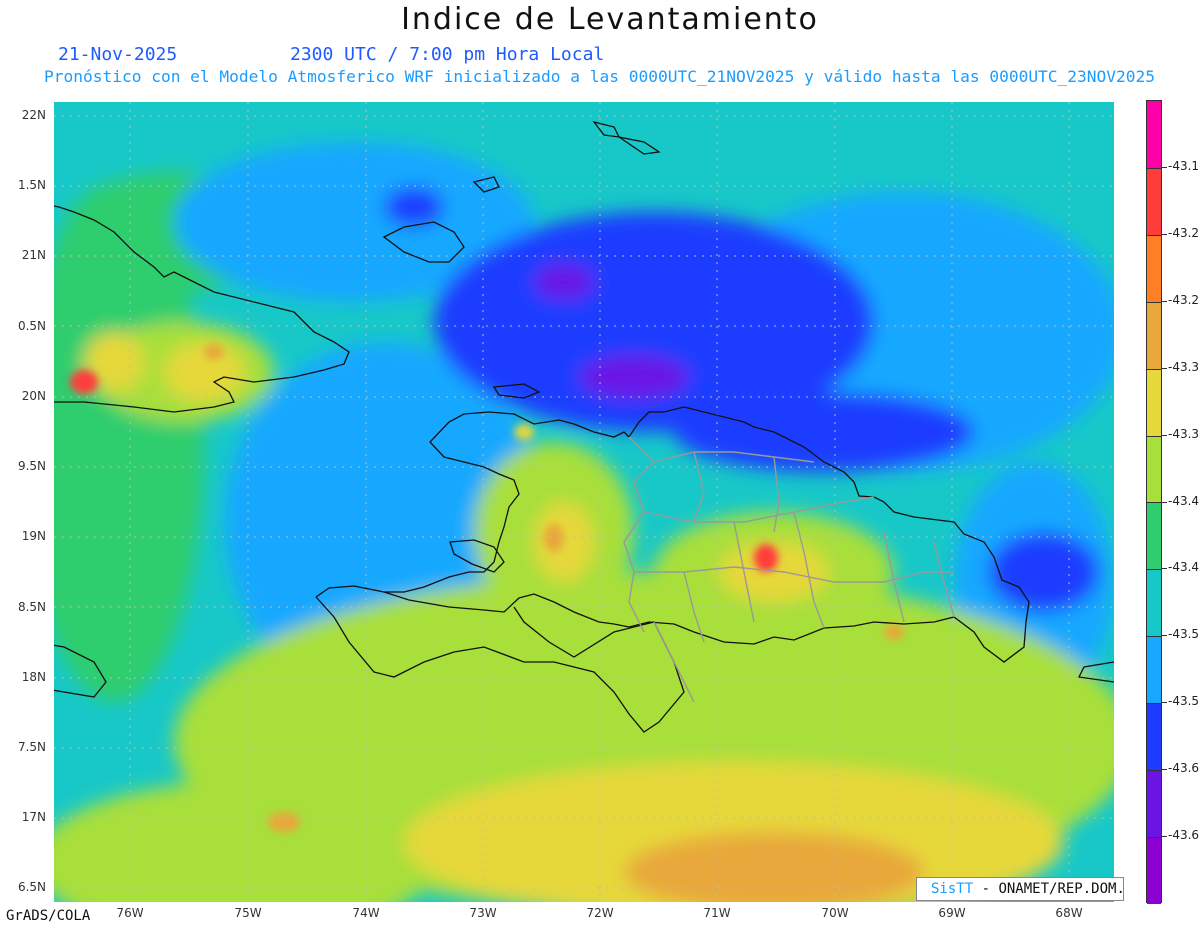 This screenshot has height=927, width=1200. What do you see at coordinates (600, 913) in the screenshot?
I see `lon-label-72w: 72W` at bounding box center [600, 913].